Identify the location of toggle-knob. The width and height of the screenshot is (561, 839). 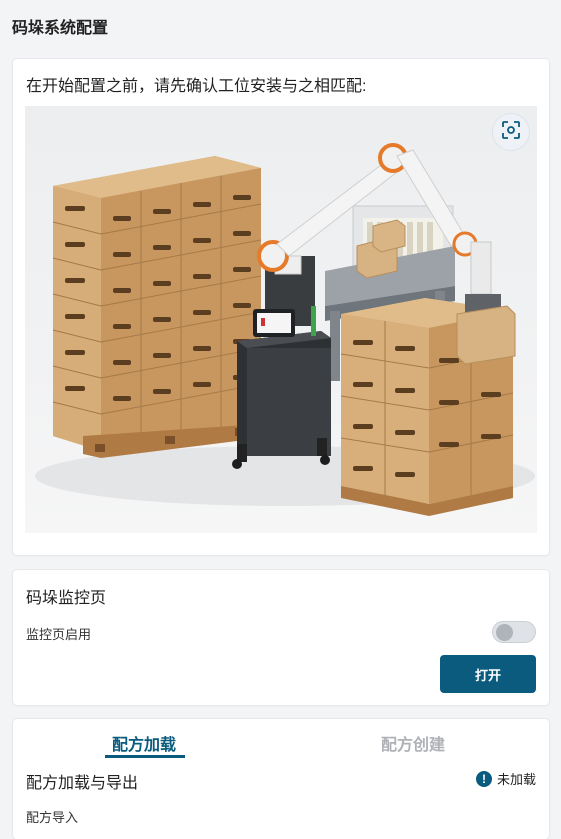
(504, 632).